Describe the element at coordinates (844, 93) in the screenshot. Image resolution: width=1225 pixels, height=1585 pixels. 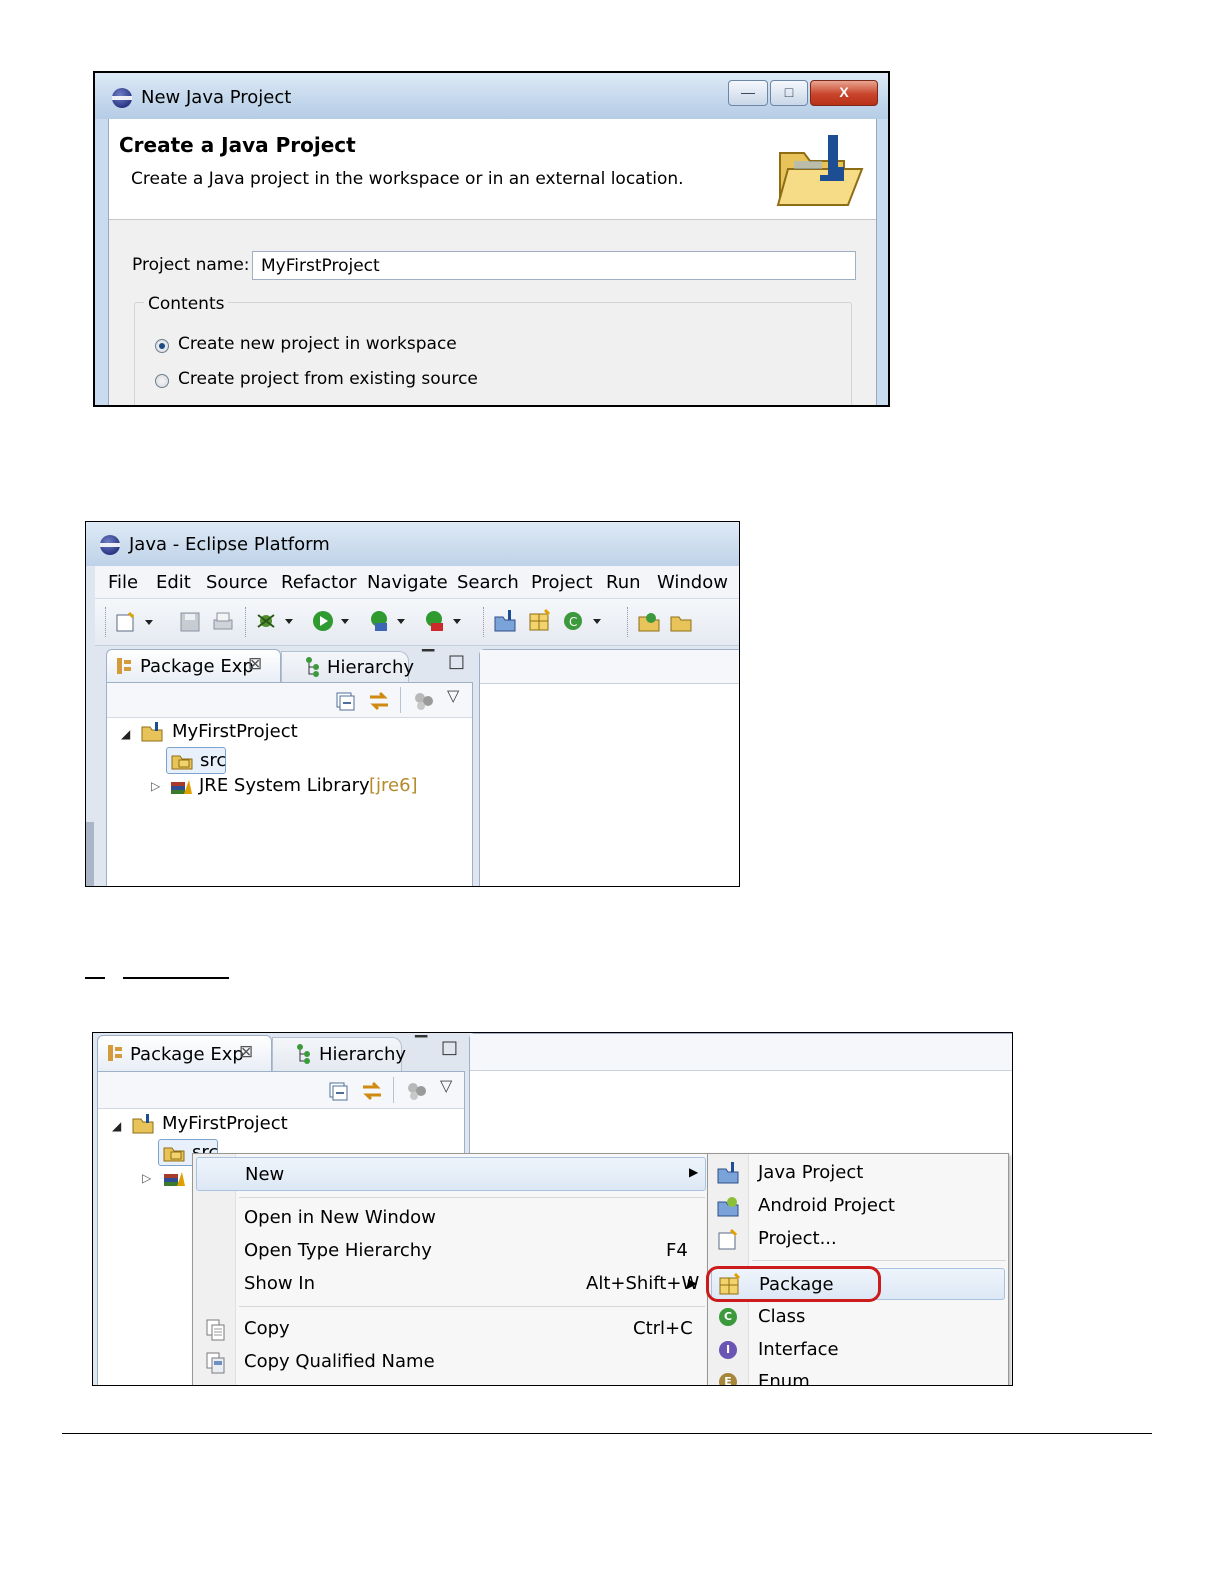
I see `close-button: X` at that location.